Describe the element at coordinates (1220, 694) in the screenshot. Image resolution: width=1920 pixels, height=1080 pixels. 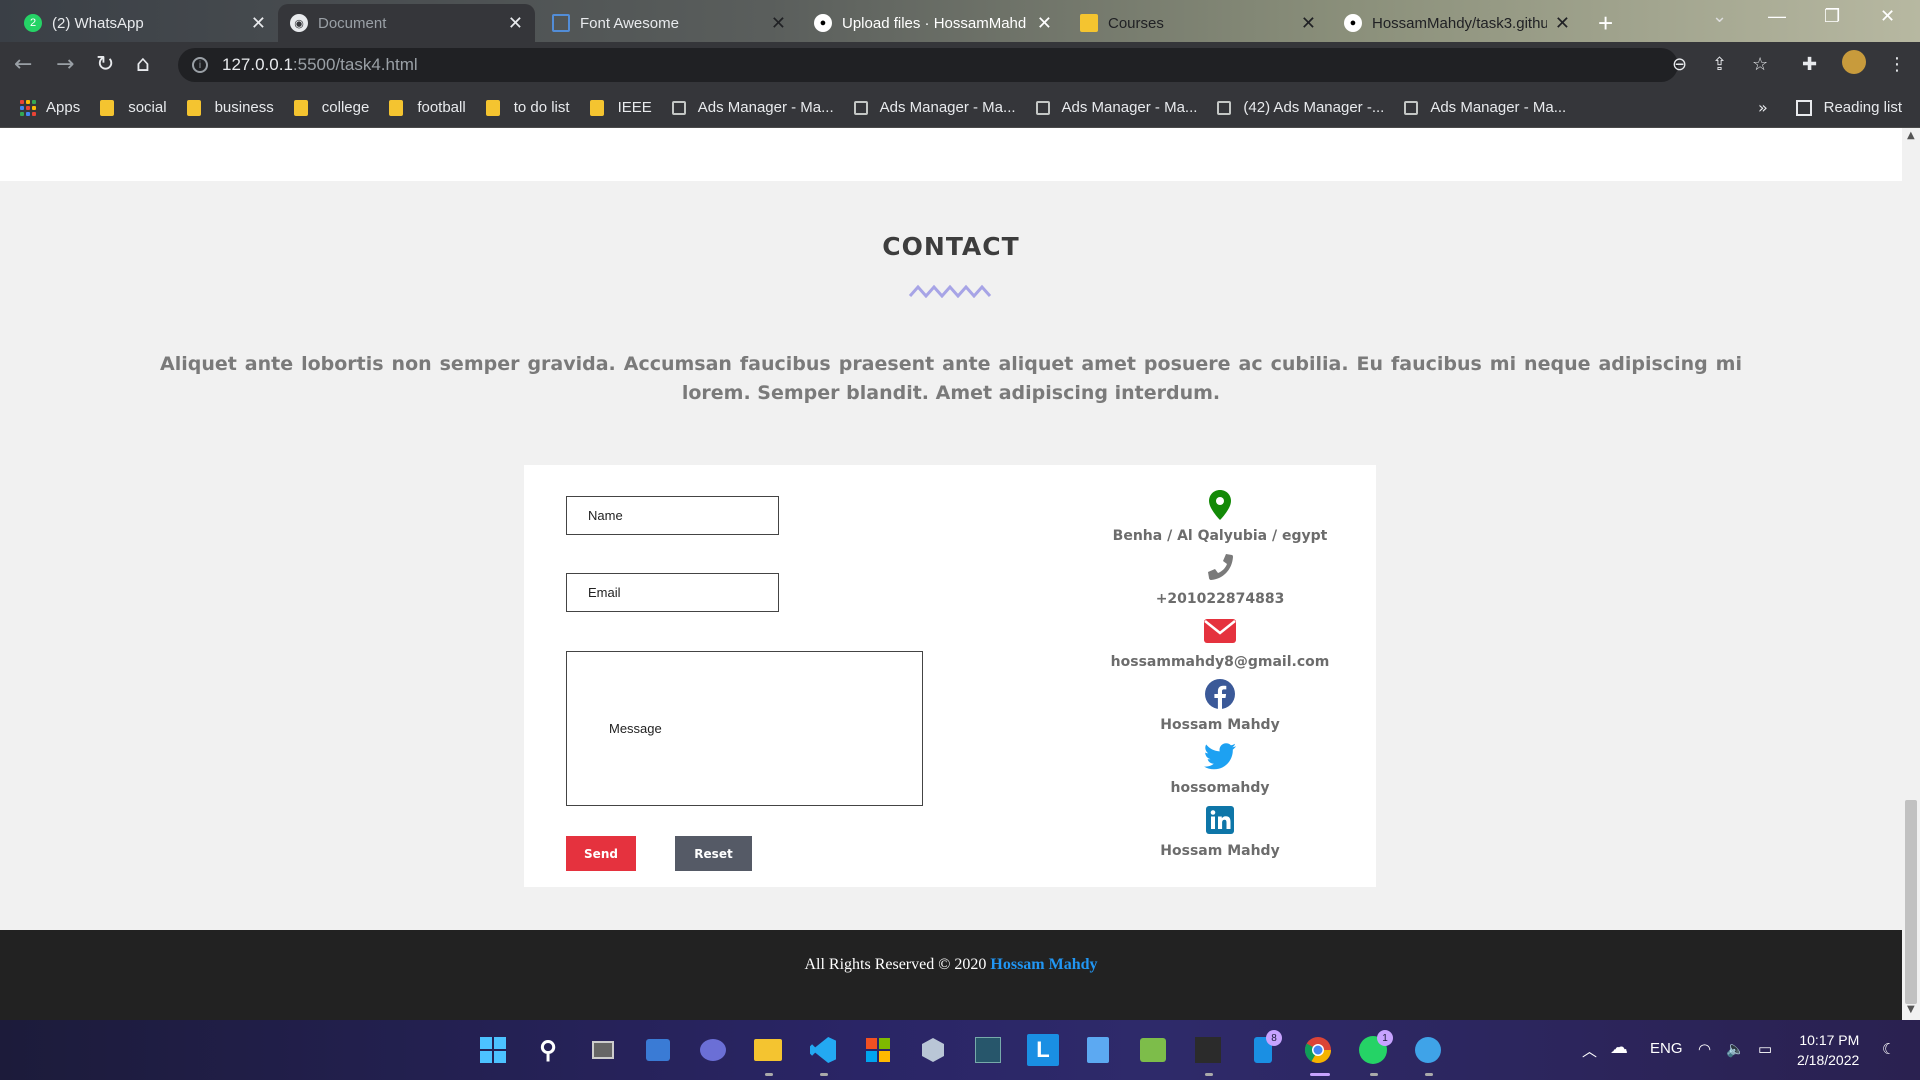
I see `facebook-icon` at that location.